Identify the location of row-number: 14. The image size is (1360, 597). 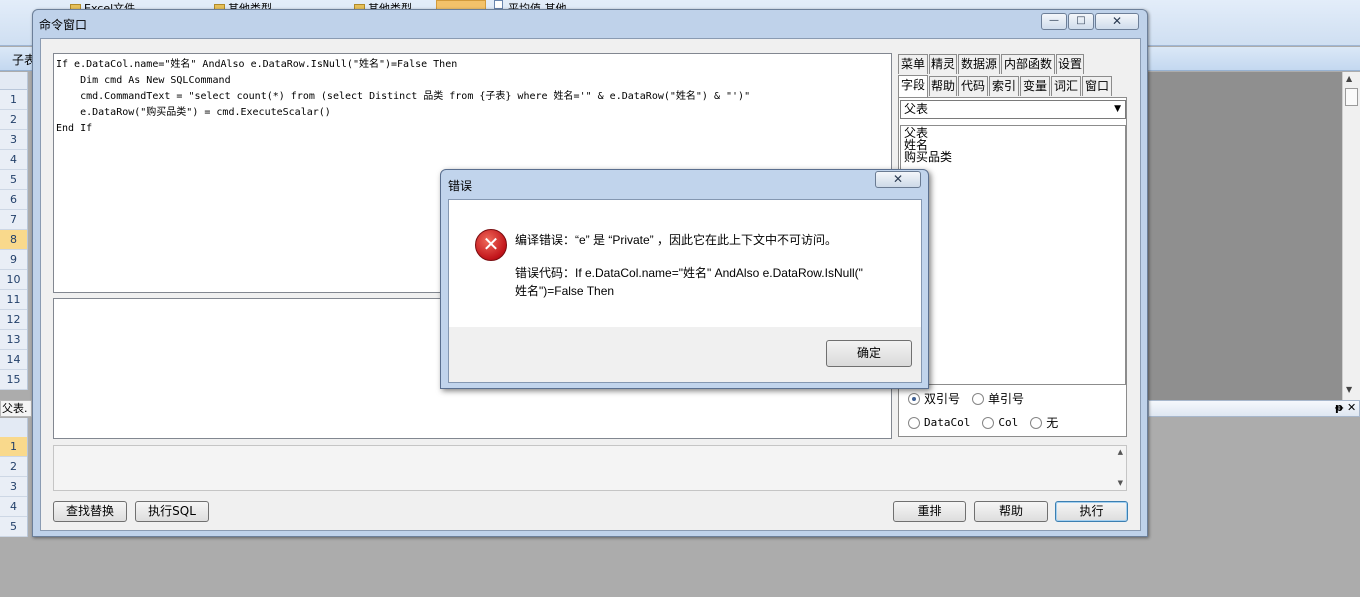
(13, 360).